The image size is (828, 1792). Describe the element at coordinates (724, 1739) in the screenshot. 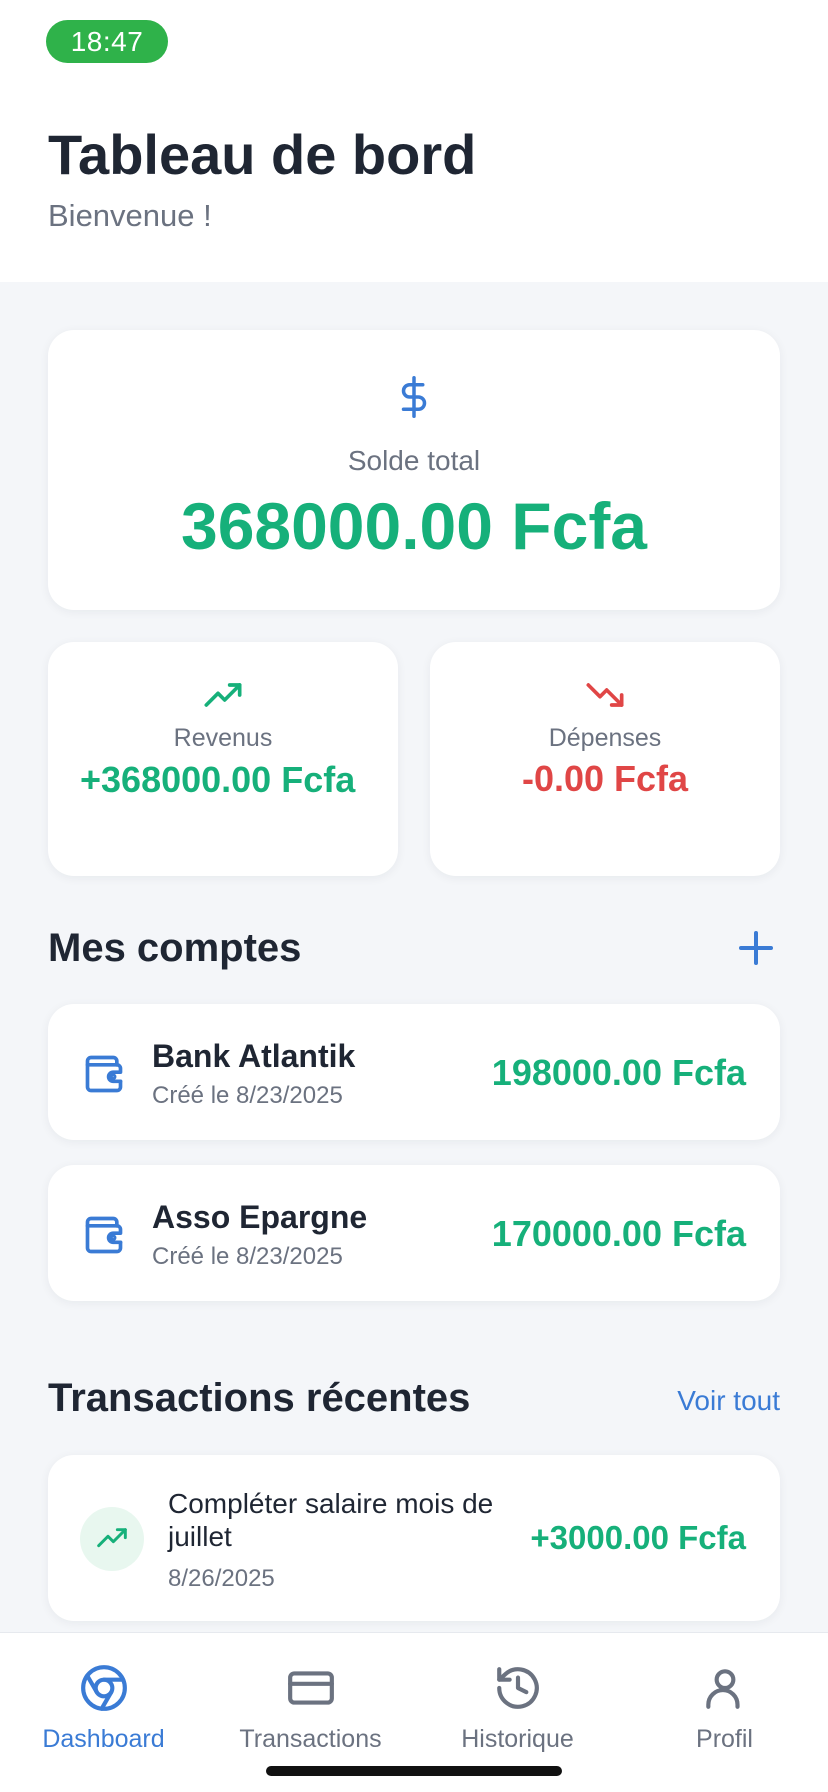

I see `nav-label: Profil` at that location.